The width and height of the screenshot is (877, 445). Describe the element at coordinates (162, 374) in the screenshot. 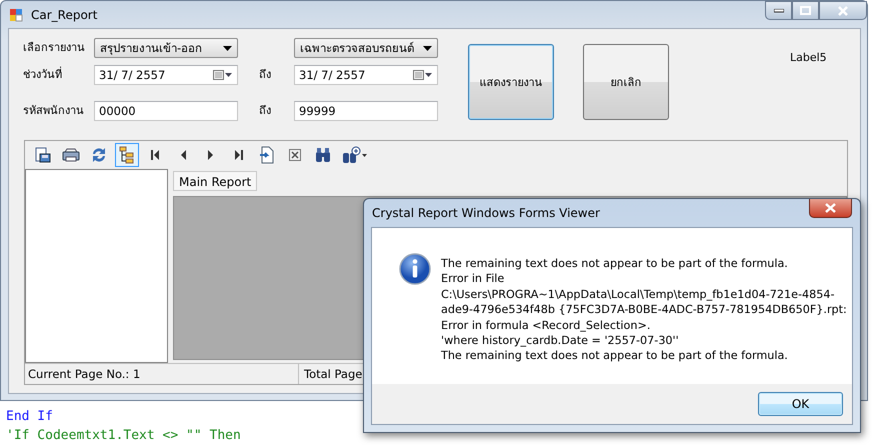

I see `status-text: Current Page No.: 1` at that location.